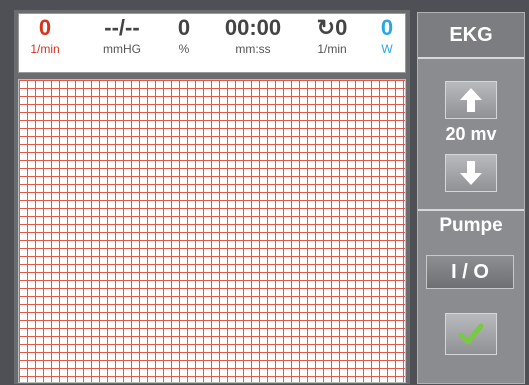  Describe the element at coordinates (332, 27) in the screenshot. I see `cadence-value: ↻0` at that location.